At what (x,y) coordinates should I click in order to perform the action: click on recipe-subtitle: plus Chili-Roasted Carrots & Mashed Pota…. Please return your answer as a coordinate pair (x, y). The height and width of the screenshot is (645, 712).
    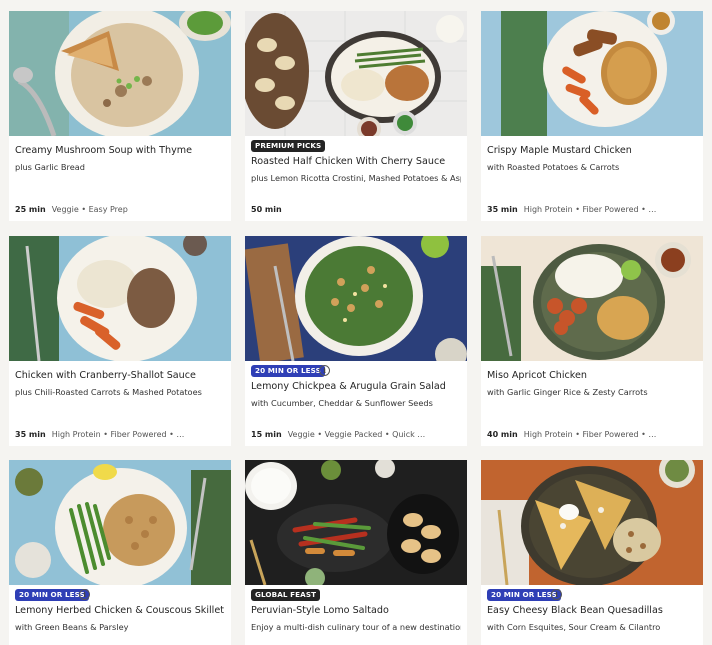
    Looking at the image, I should click on (108, 392).